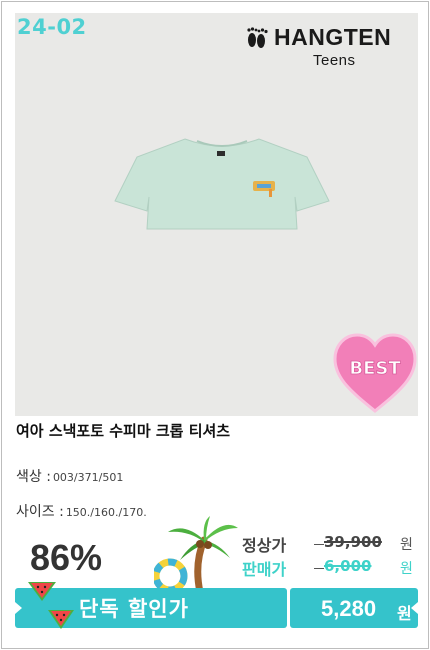 This screenshot has height=650, width=430. I want to click on discount-rate: 86%, so click(66, 557).